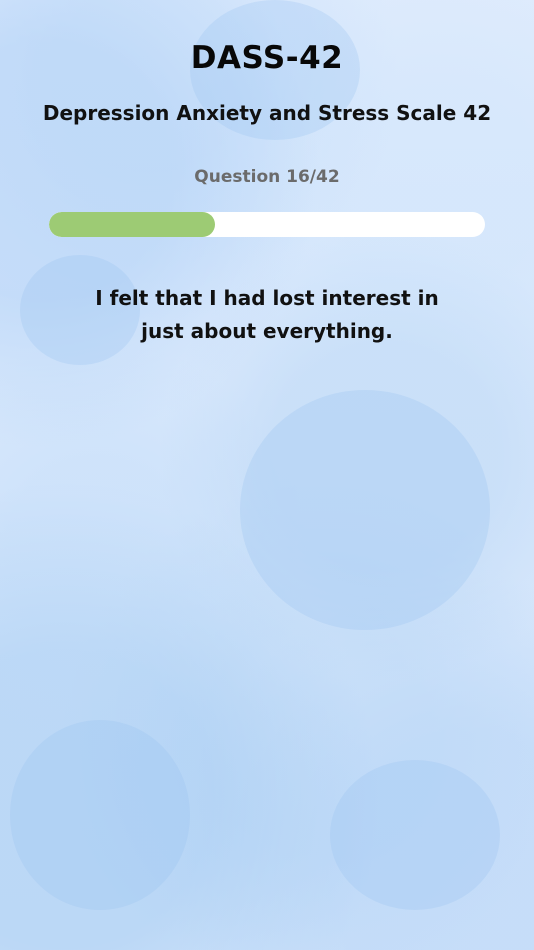 The height and width of the screenshot is (950, 534). I want to click on app-subtitle: Depression Anxiety and Stress Scale 42, so click(267, 113).